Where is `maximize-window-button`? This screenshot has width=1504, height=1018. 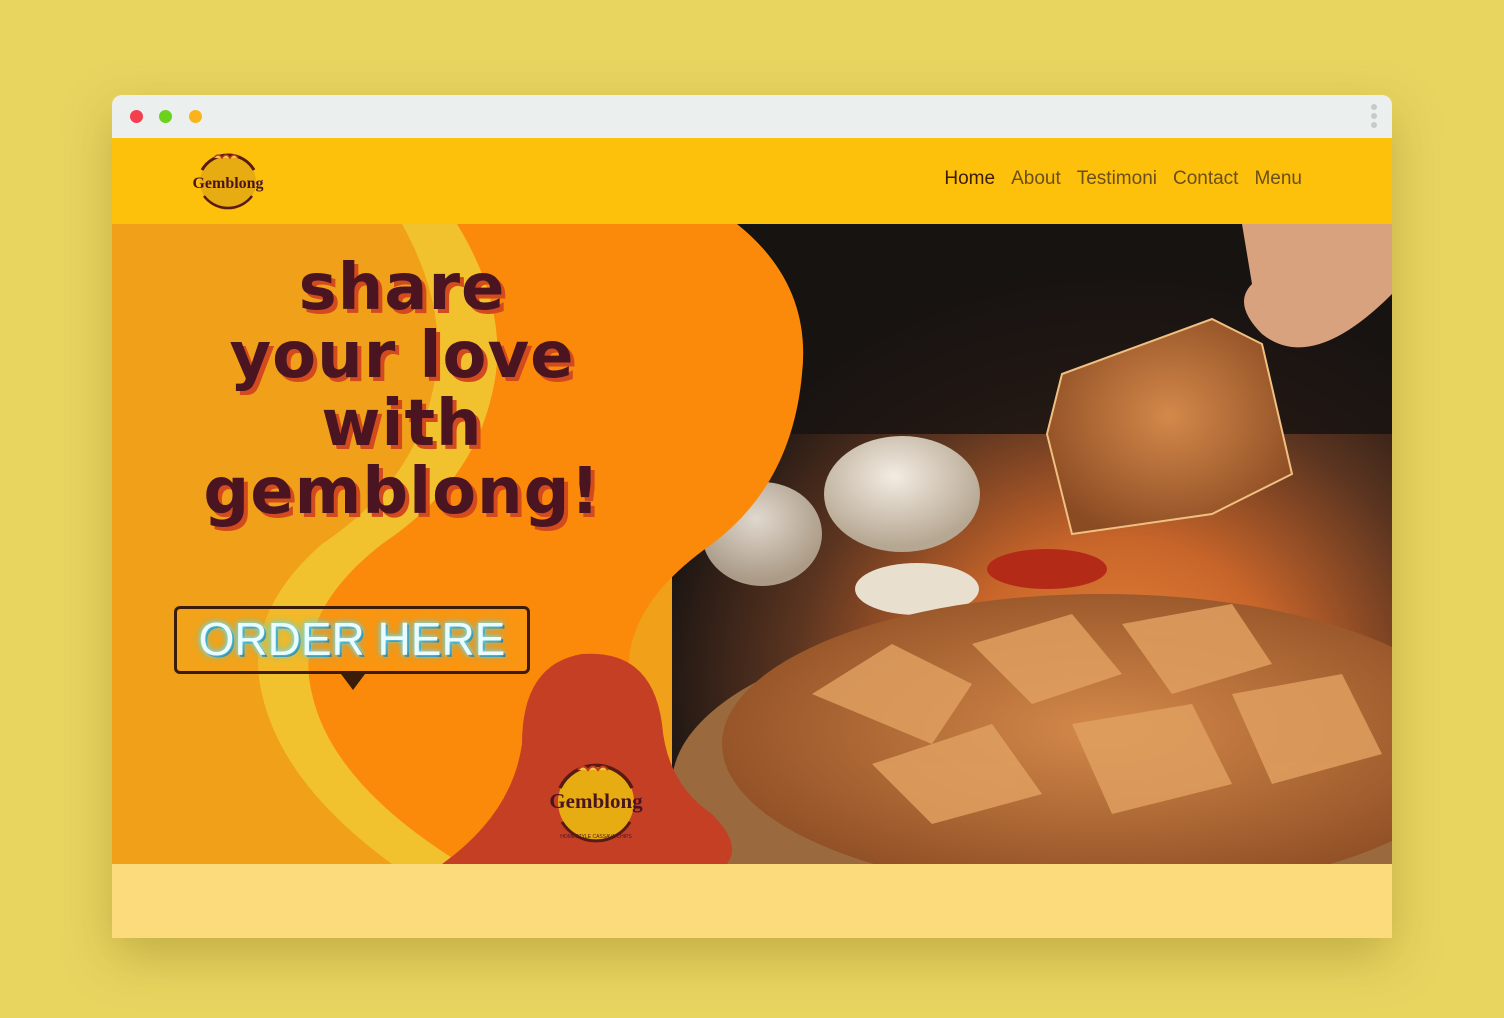 maximize-window-button is located at coordinates (195, 116).